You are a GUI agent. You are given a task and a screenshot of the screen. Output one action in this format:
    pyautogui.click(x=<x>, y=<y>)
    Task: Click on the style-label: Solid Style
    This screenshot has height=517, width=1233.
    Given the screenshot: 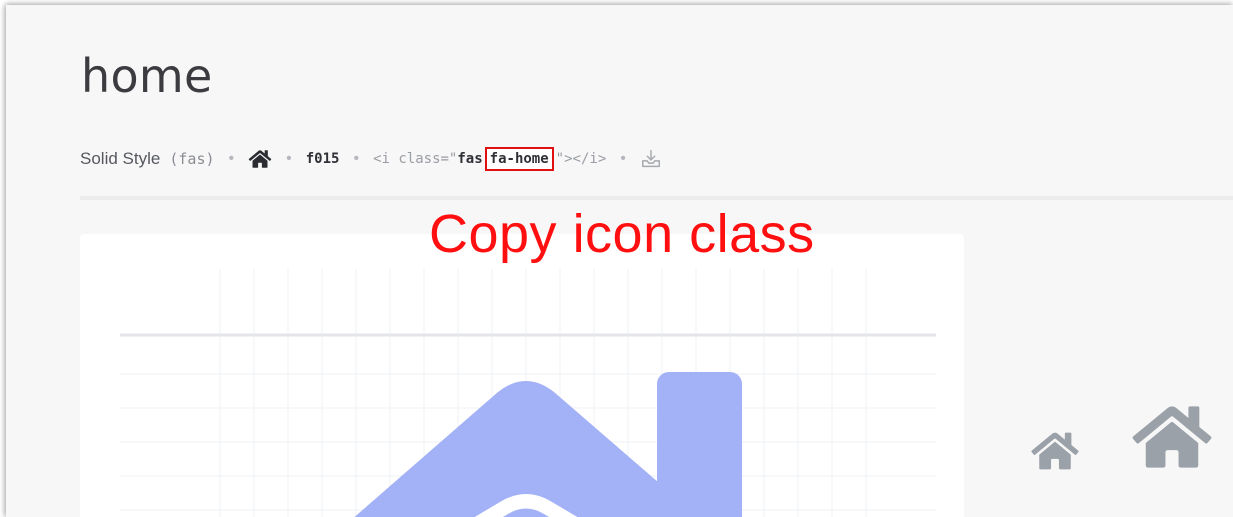 What is the action you would take?
    pyautogui.click(x=120, y=158)
    